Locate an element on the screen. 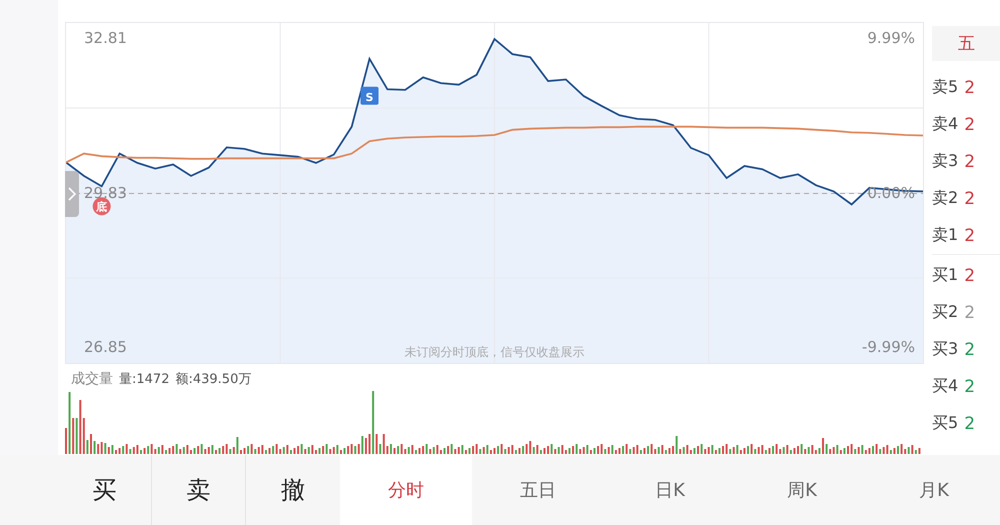 This screenshot has height=525, width=1000. order-level-label: 卖5 is located at coordinates (945, 87).